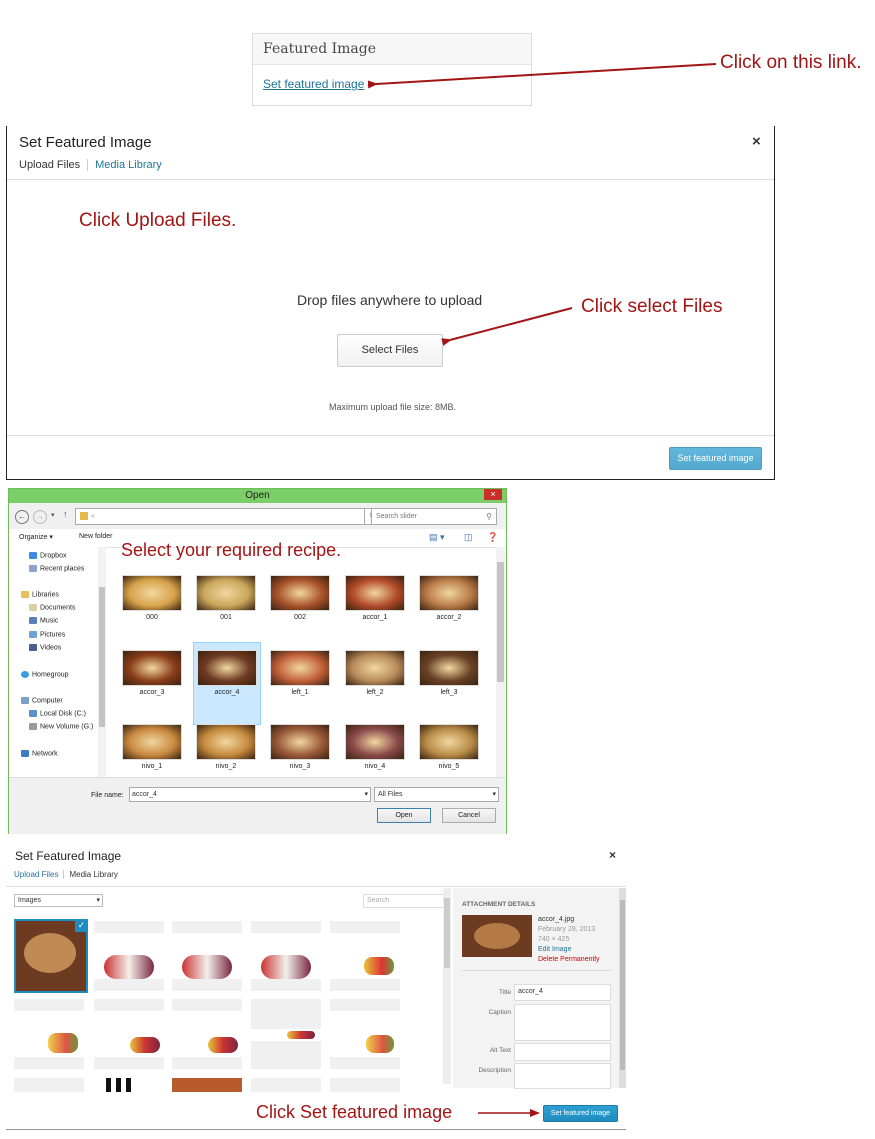 Image resolution: width=875 pixels, height=1139 pixels. What do you see at coordinates (33, 555) in the screenshot?
I see `dropbox-icon` at bounding box center [33, 555].